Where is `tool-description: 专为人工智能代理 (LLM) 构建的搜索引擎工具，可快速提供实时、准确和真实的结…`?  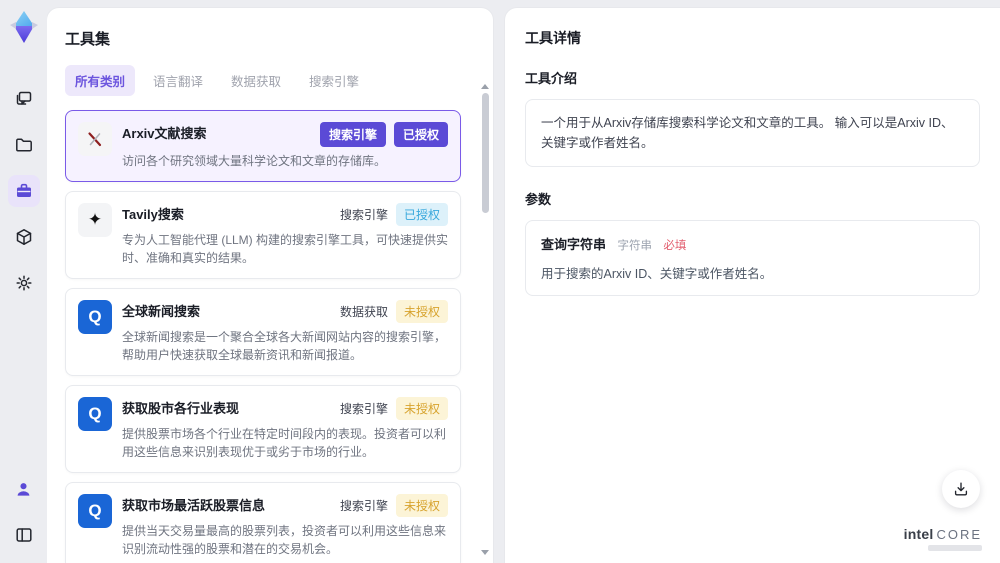
tool-description: 专为人工智能代理 (LLM) 构建的搜索引擎工具，可快速提供实时、准确和真实的结… is located at coordinates (285, 249).